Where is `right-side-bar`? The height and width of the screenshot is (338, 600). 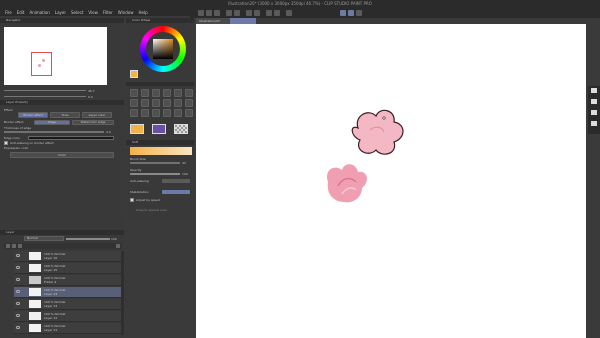
right-side-bar is located at coordinates (594, 110).